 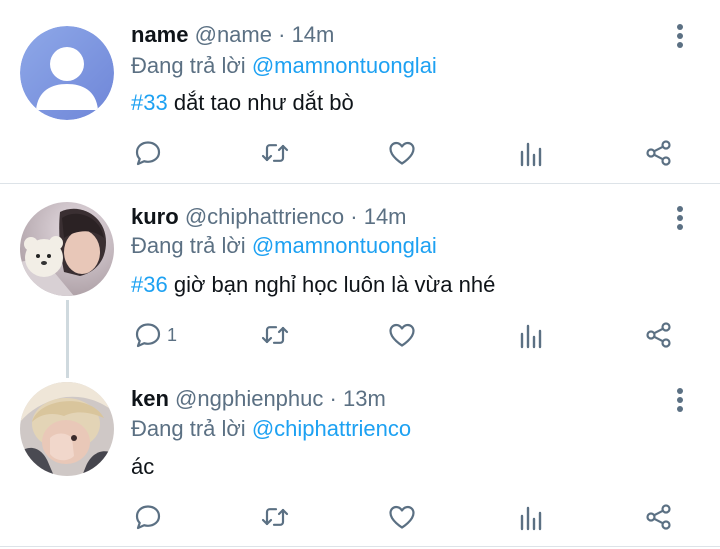 What do you see at coordinates (360, 335) in the screenshot?
I see `tweet-actions: 1` at bounding box center [360, 335].